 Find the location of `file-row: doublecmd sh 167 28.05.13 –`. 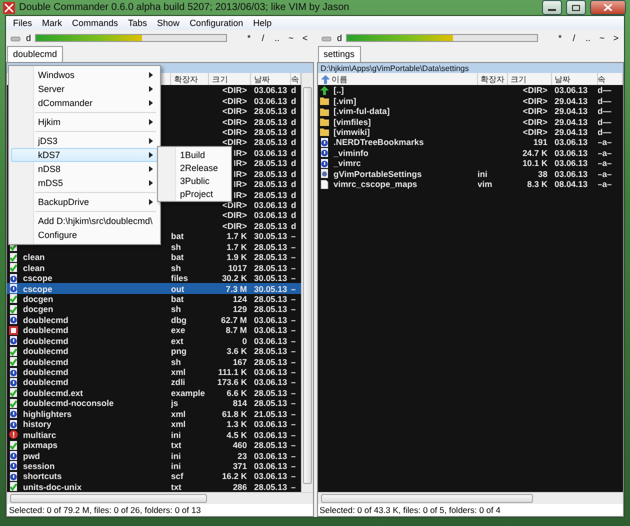

file-row: doublecmd sh 167 28.05.13 – is located at coordinates (153, 361).